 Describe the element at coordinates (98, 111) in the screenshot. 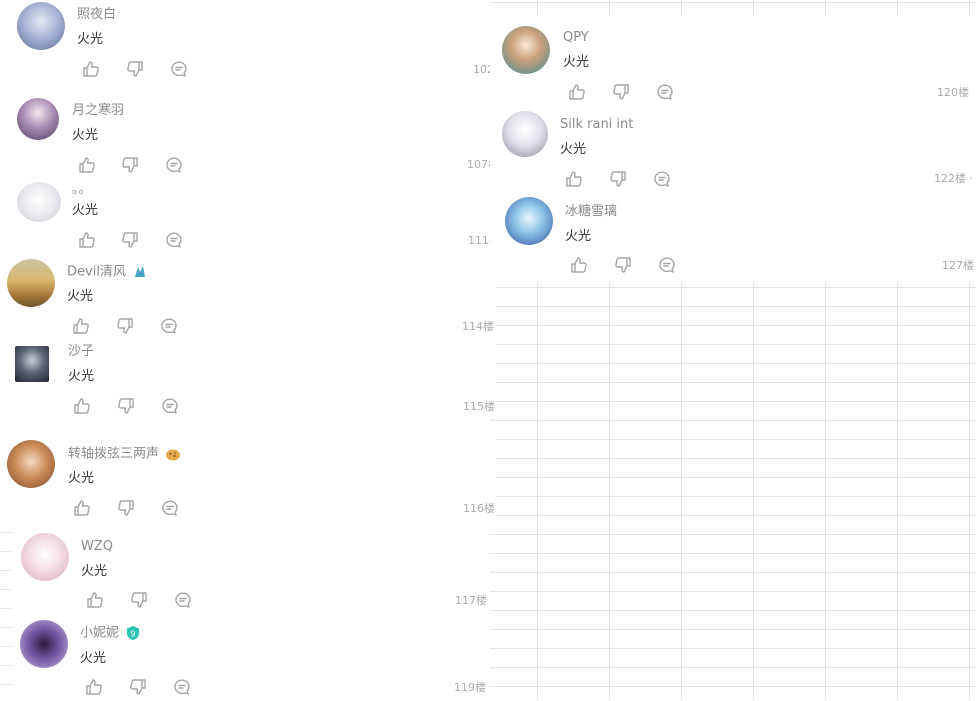

I see `username: 月之寒羽` at that location.